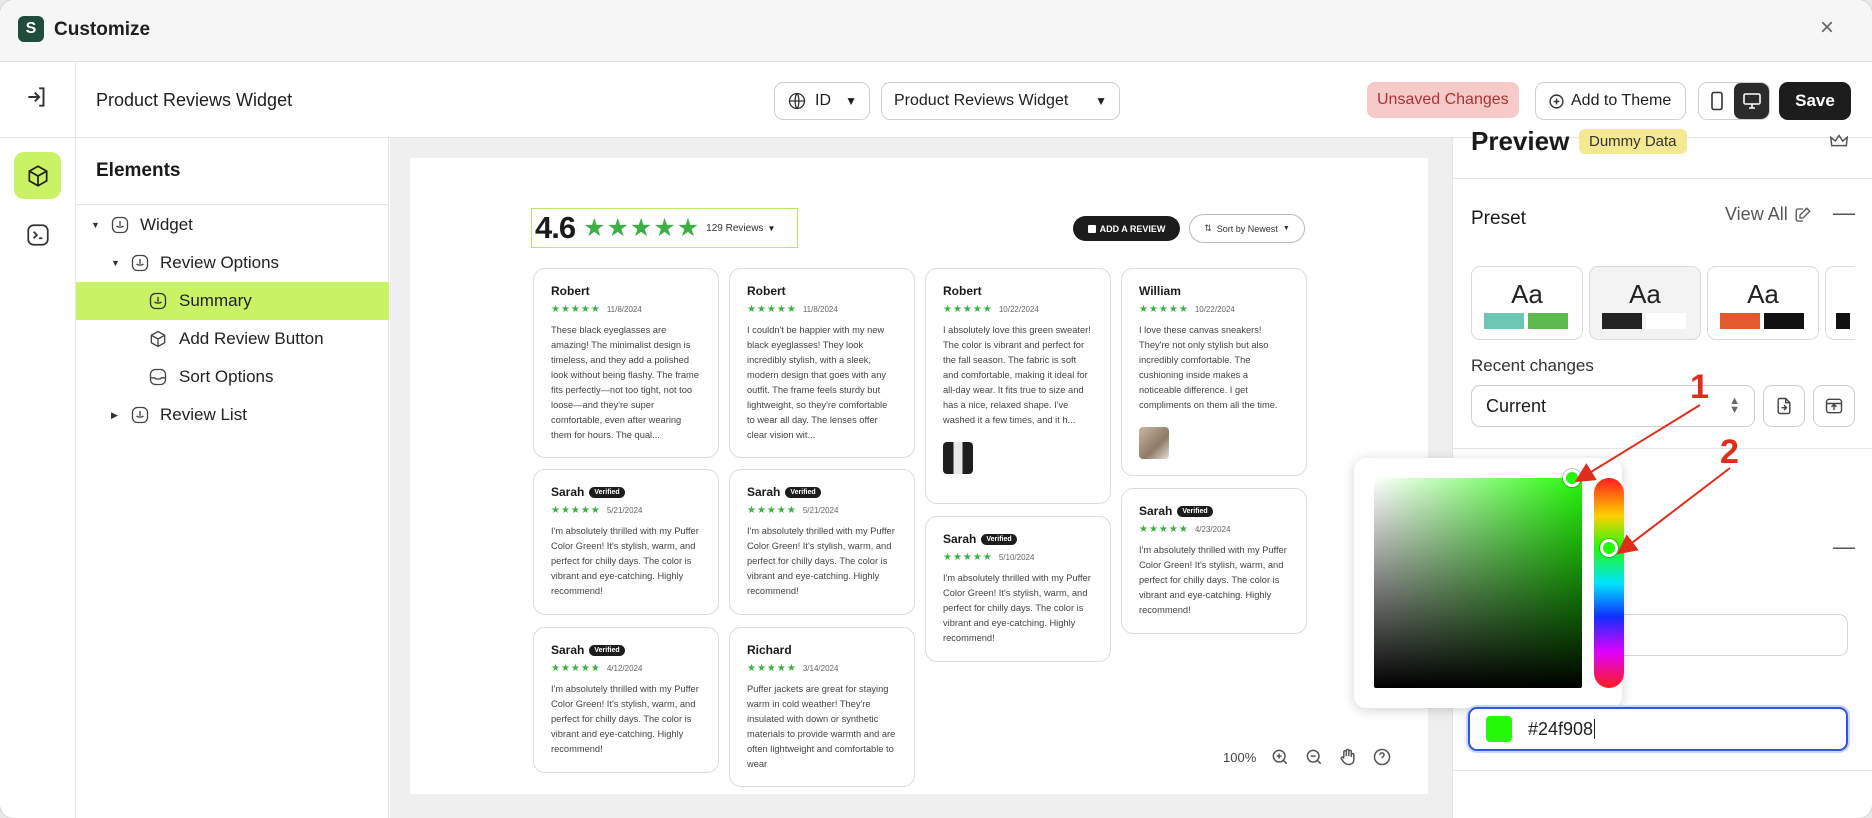  I want to click on rating-value: 4.6, so click(555, 227).